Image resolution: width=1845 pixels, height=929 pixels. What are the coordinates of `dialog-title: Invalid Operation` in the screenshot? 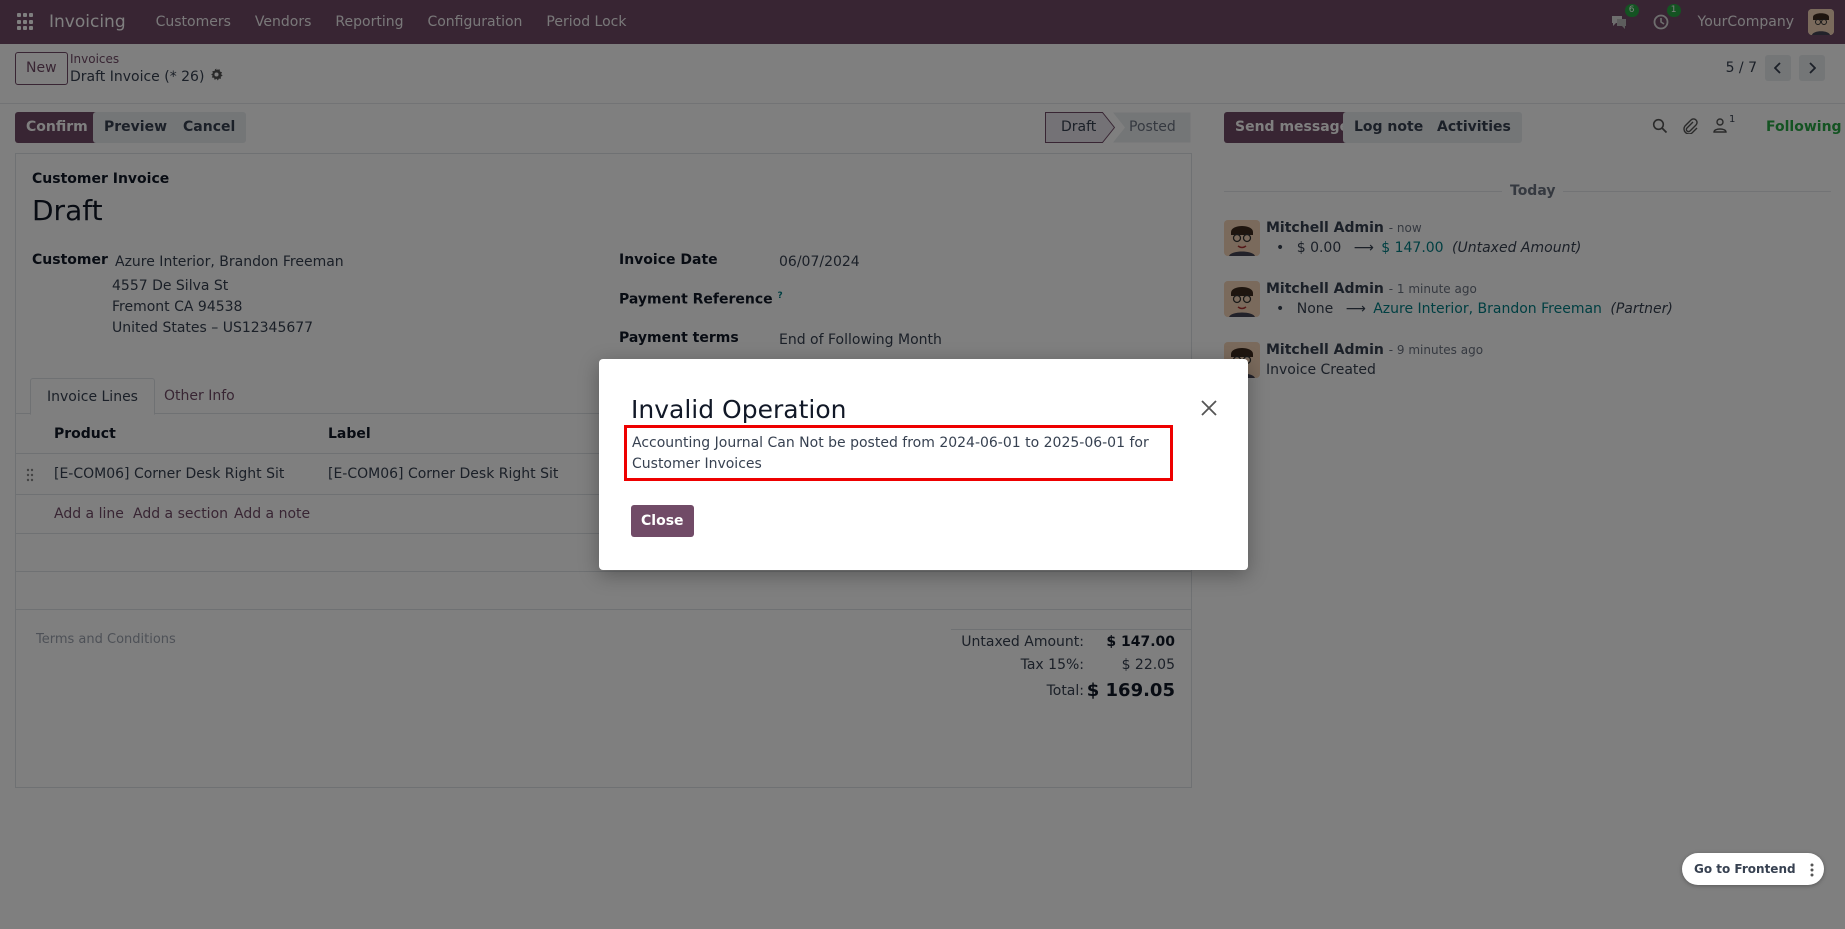 It's located at (739, 409).